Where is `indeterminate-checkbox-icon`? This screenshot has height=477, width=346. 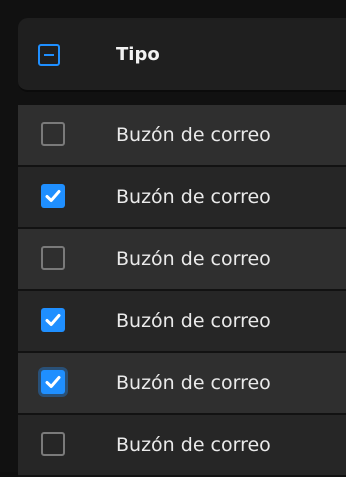
indeterminate-checkbox-icon is located at coordinates (49, 55).